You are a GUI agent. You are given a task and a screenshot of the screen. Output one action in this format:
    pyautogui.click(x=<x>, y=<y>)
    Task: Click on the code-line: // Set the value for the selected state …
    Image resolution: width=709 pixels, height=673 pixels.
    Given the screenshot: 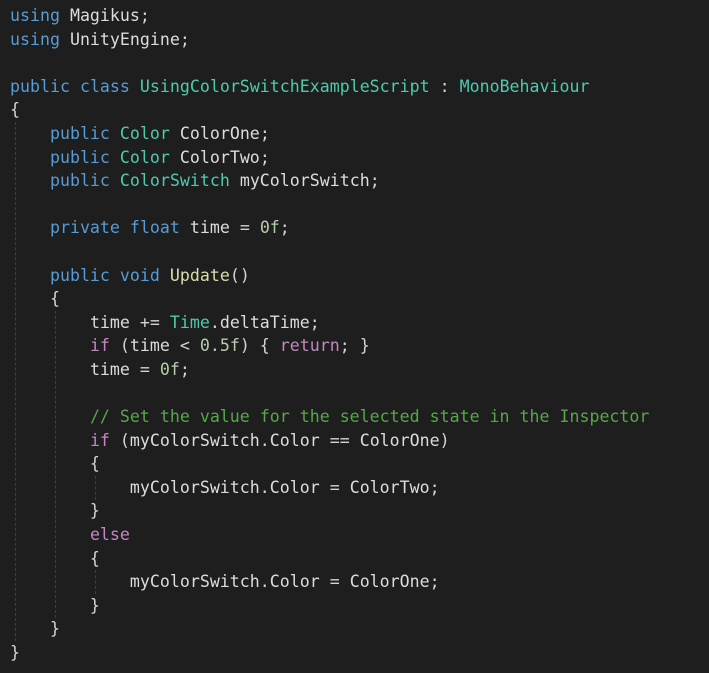 What is the action you would take?
    pyautogui.click(x=329, y=417)
    